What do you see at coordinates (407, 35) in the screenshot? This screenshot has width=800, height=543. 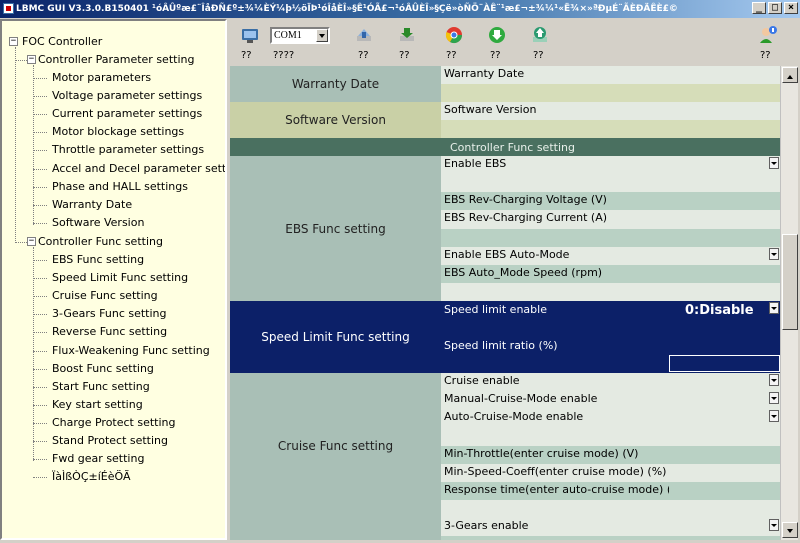 I see `write-icon` at bounding box center [407, 35].